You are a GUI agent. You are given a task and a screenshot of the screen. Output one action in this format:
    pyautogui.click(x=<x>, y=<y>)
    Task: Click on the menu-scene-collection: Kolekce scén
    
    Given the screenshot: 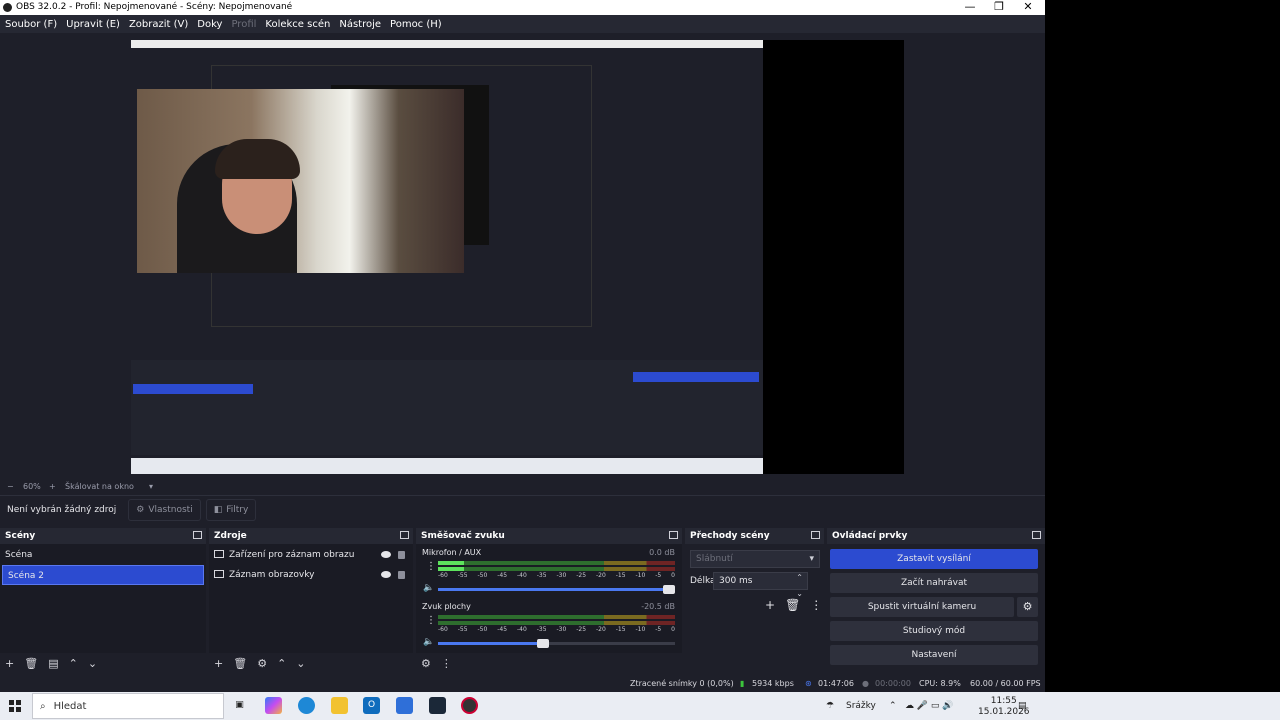 What is the action you would take?
    pyautogui.click(x=297, y=24)
    